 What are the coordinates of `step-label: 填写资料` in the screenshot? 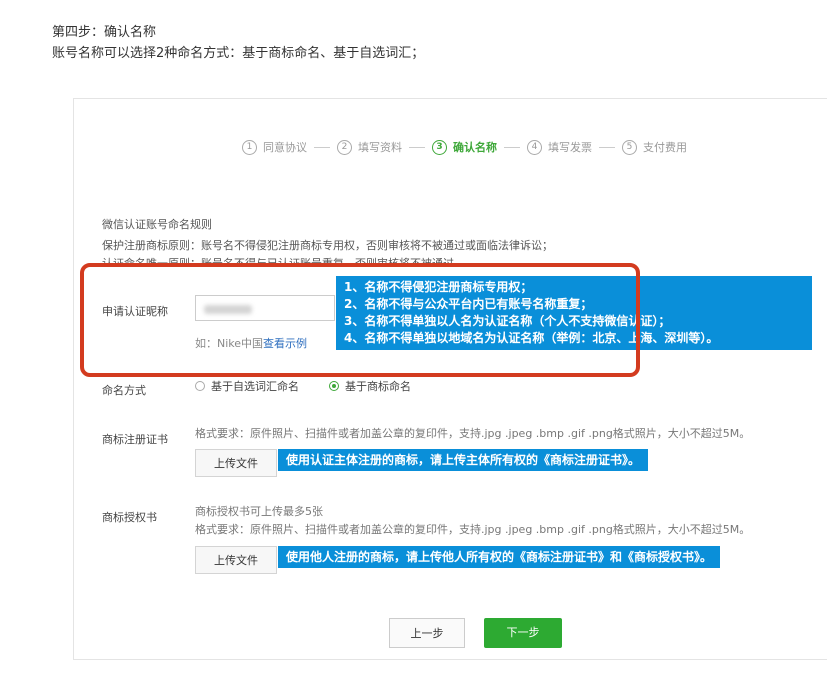 It's located at (380, 147).